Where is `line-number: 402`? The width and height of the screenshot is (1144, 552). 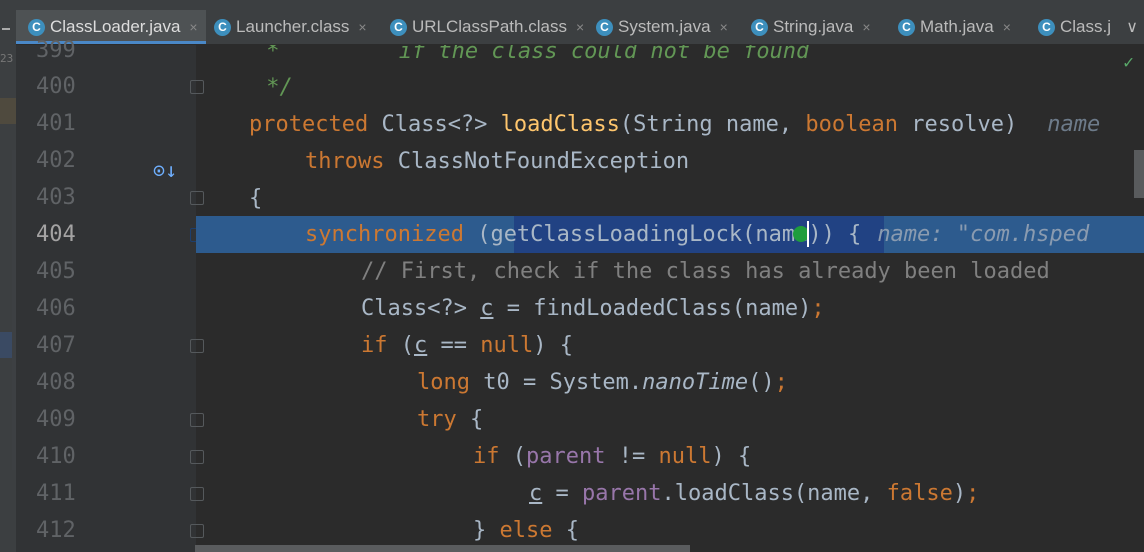
line-number: 402 is located at coordinates (56, 160).